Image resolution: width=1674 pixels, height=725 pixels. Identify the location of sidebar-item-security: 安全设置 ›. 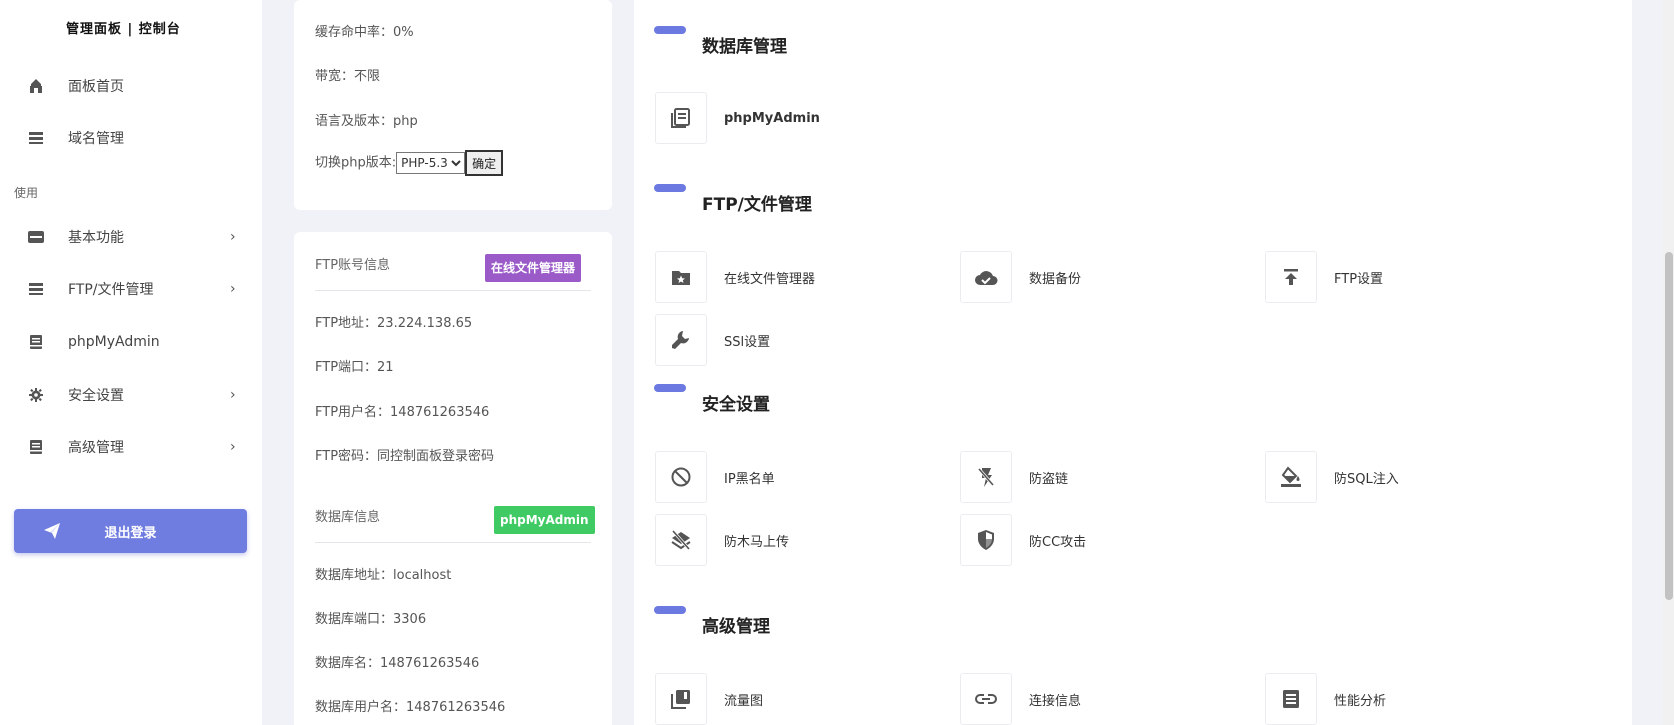
(131, 395).